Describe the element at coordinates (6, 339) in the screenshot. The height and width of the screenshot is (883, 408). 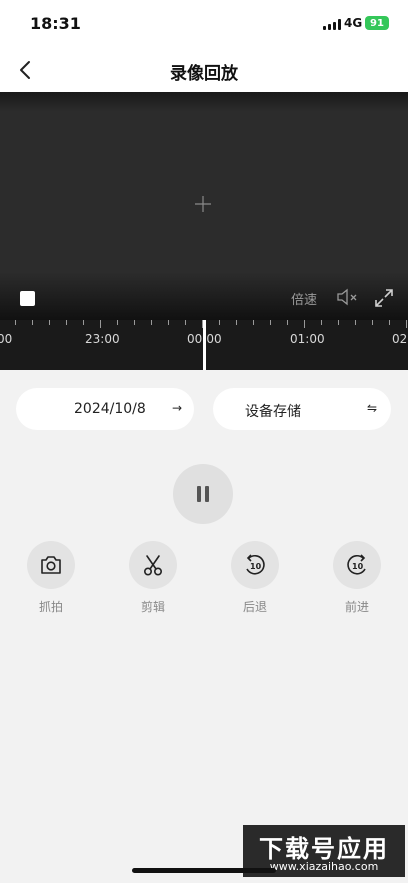
I see `timeline-label: 00` at that location.